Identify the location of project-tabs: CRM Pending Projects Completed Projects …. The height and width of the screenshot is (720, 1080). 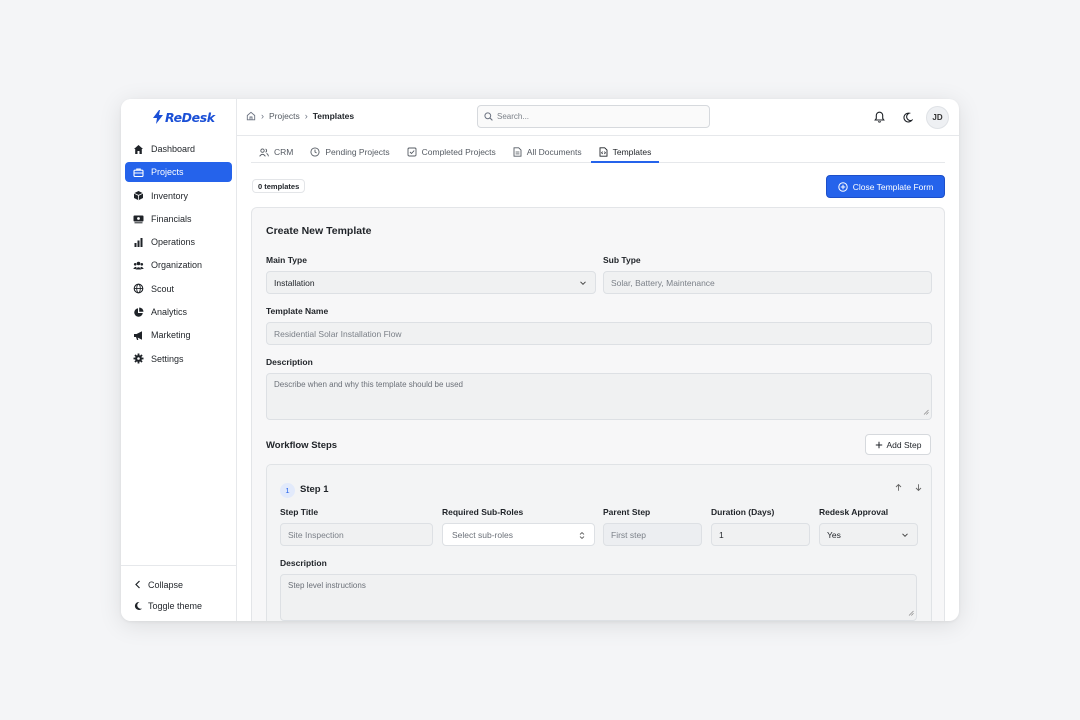
(598, 152).